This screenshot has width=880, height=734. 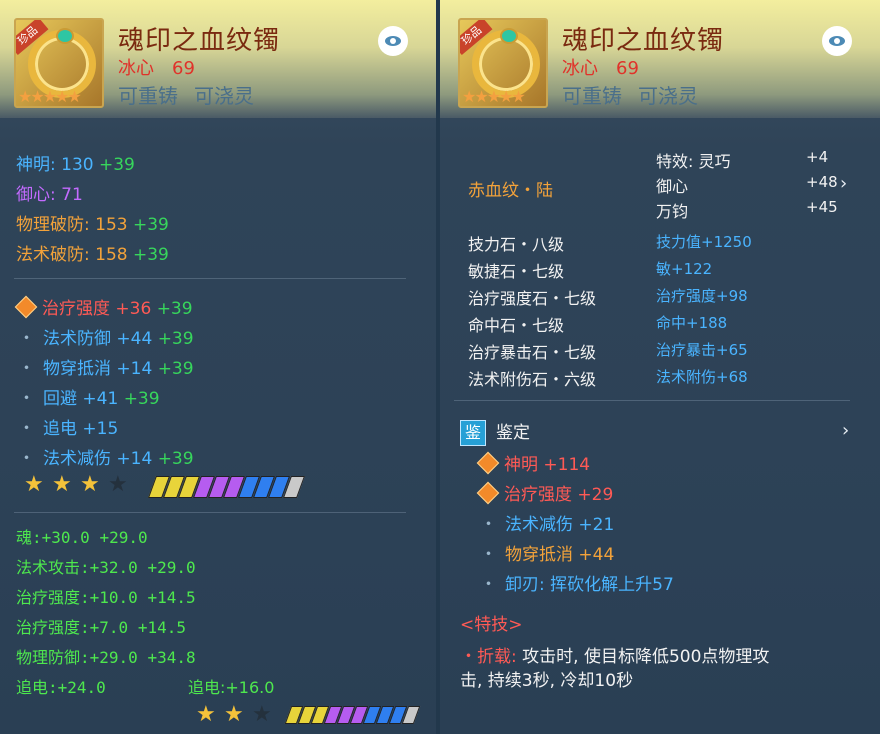 I want to click on gem-slots, so click(x=226, y=487).